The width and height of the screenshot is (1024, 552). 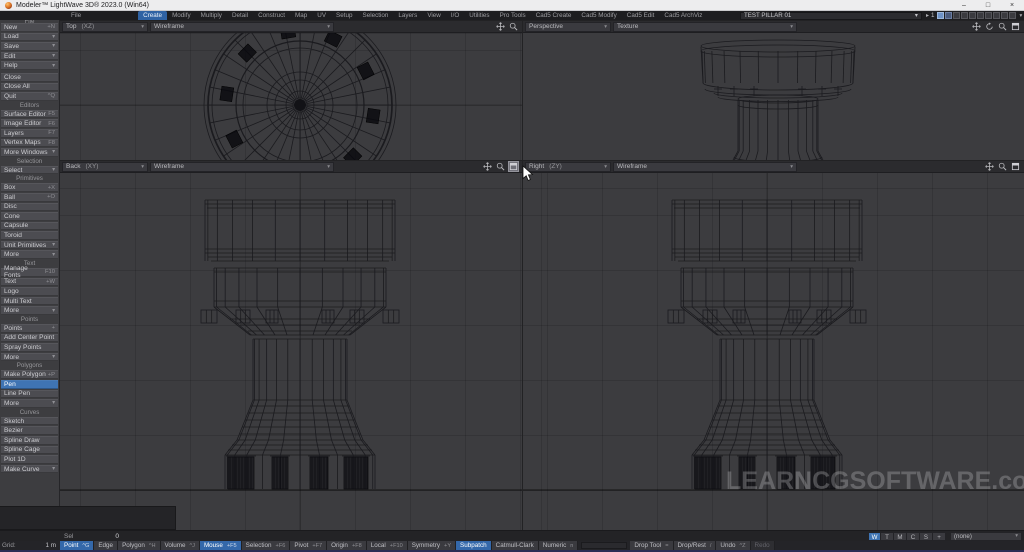 What do you see at coordinates (29, 235) in the screenshot?
I see `sidebar-item-toroid: Toroid` at bounding box center [29, 235].